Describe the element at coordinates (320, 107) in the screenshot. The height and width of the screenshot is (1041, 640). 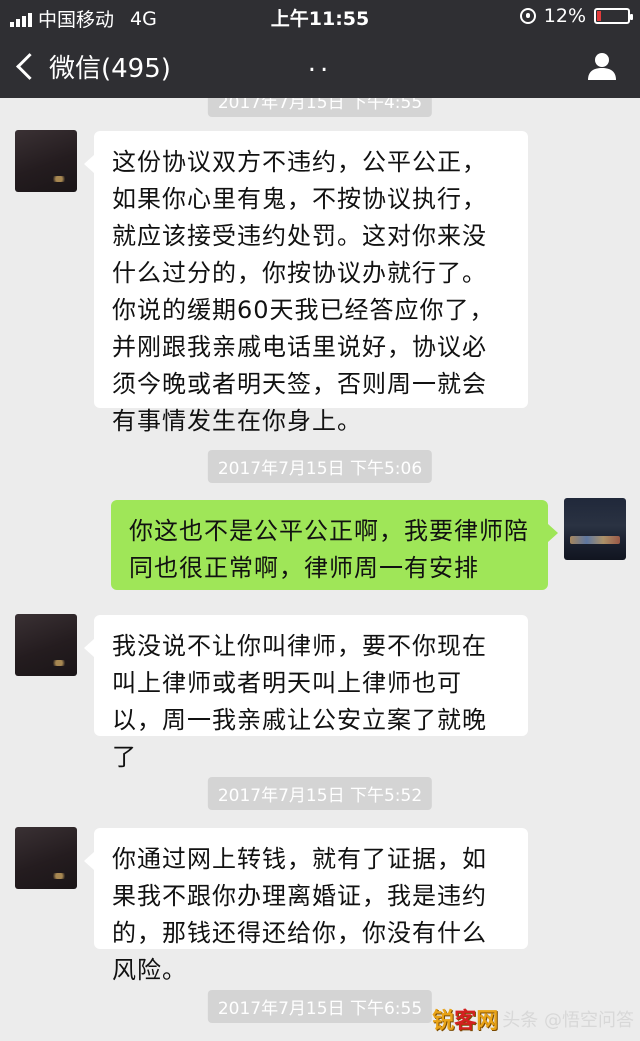
I see `timestamp: 2017年7月15日 下午4:55` at that location.